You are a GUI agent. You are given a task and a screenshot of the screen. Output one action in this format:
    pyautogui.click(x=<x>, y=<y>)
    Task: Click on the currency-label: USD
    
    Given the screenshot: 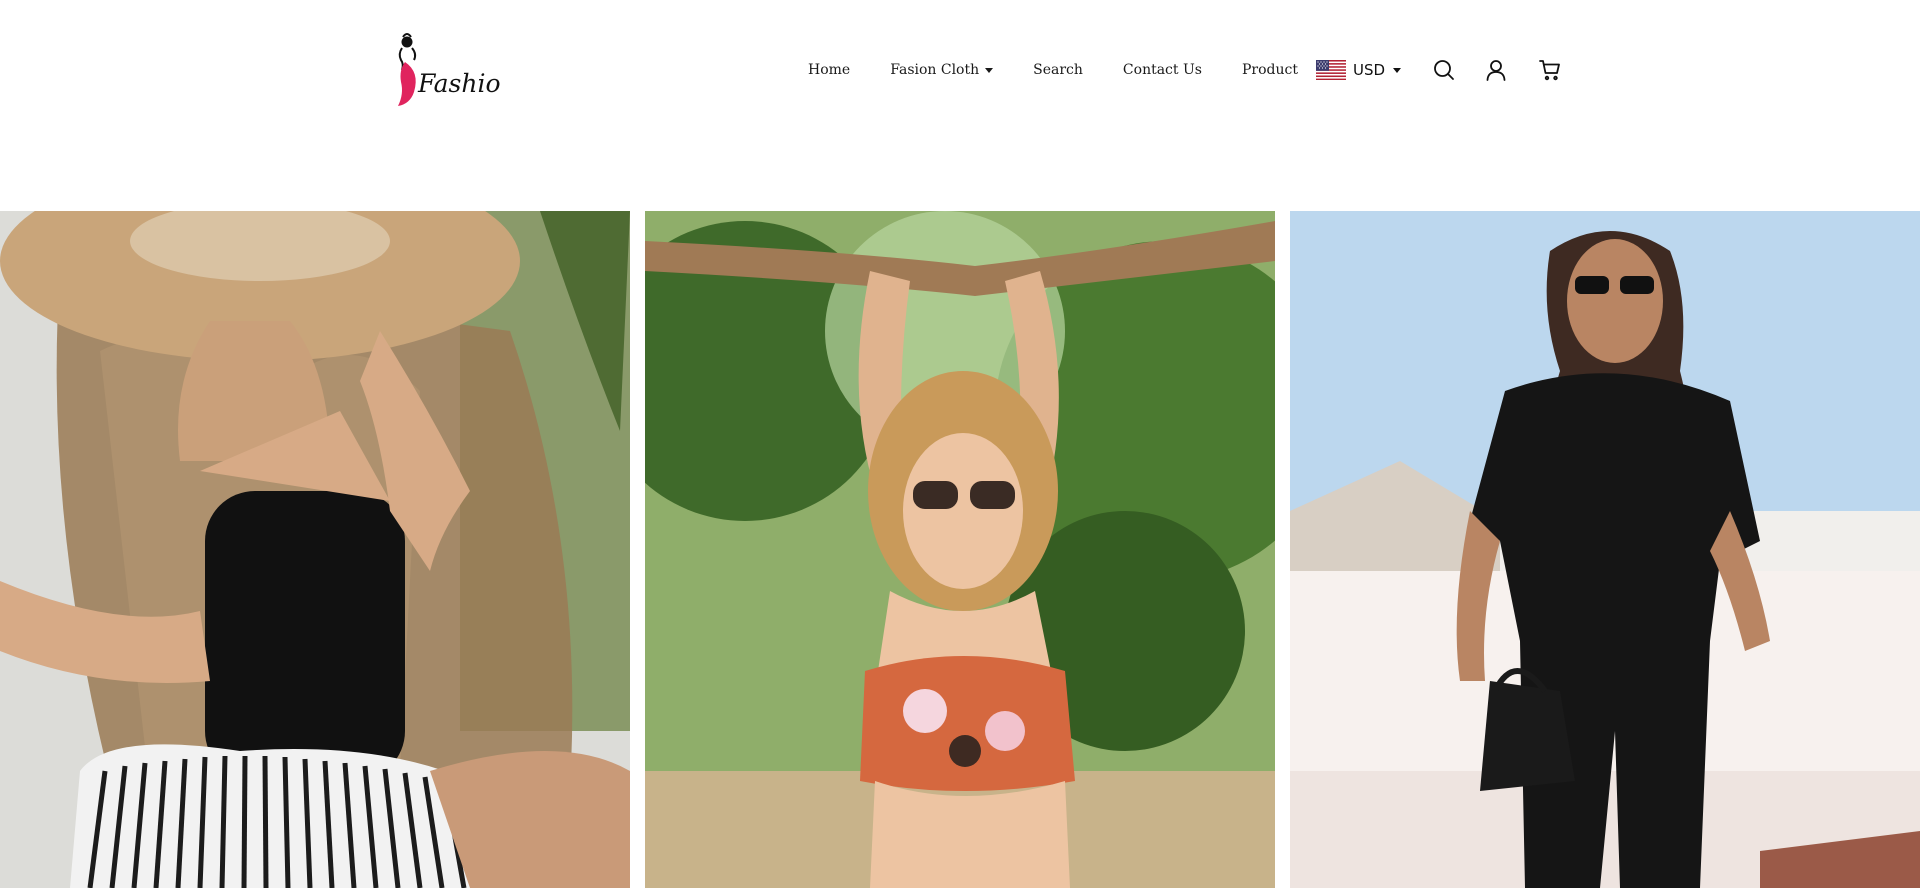 What is the action you would take?
    pyautogui.click(x=1369, y=70)
    